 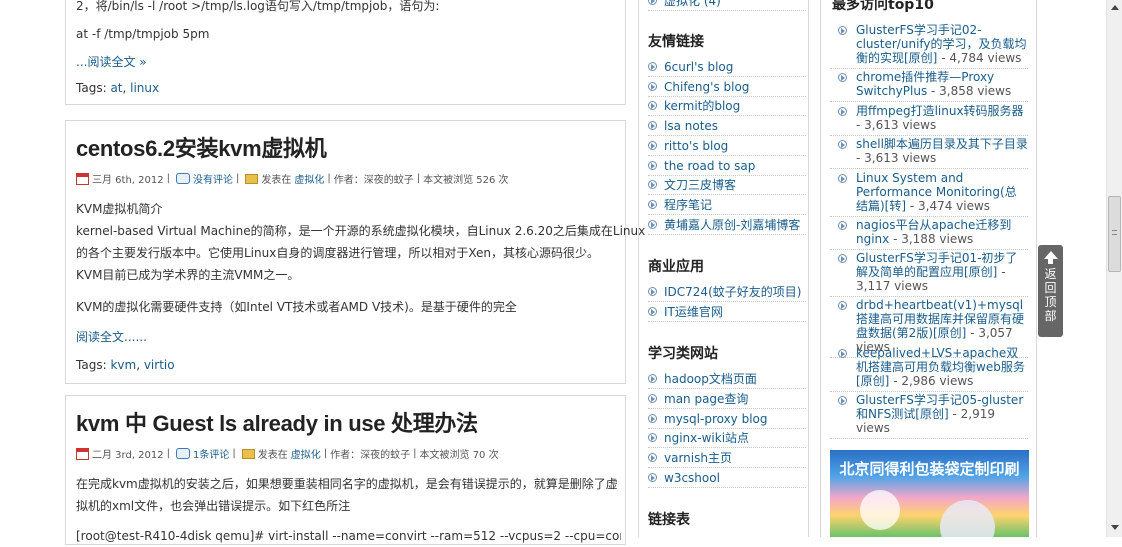 I want to click on post-text-line: at -f /tmp/tmpjob 5pm, so click(x=143, y=34).